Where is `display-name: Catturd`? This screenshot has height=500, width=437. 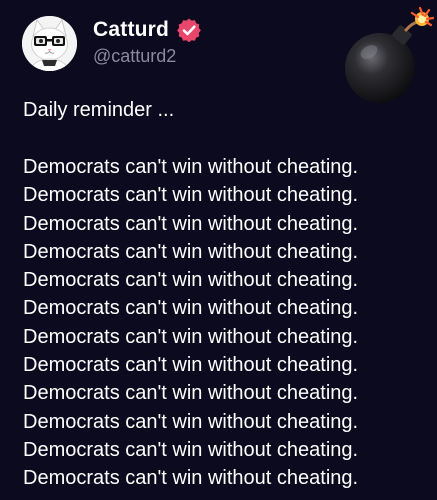 display-name: Catturd is located at coordinates (131, 30).